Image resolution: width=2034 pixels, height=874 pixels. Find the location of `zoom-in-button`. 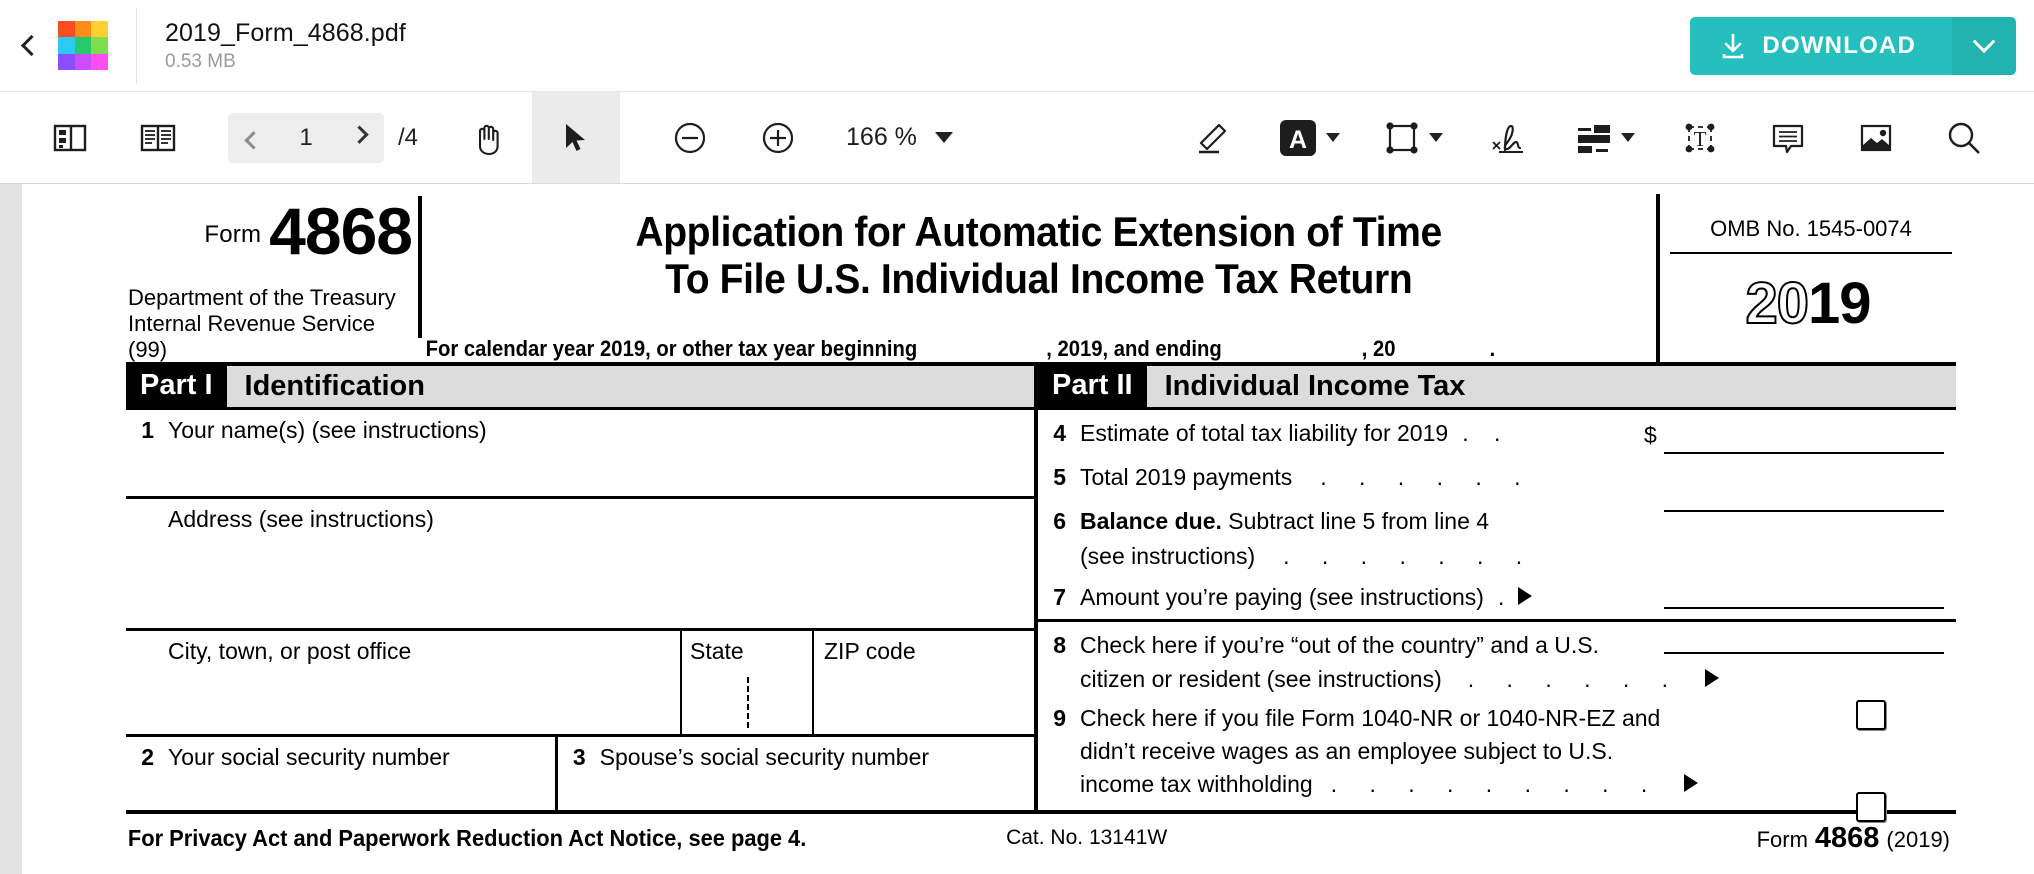

zoom-in-button is located at coordinates (778, 137).